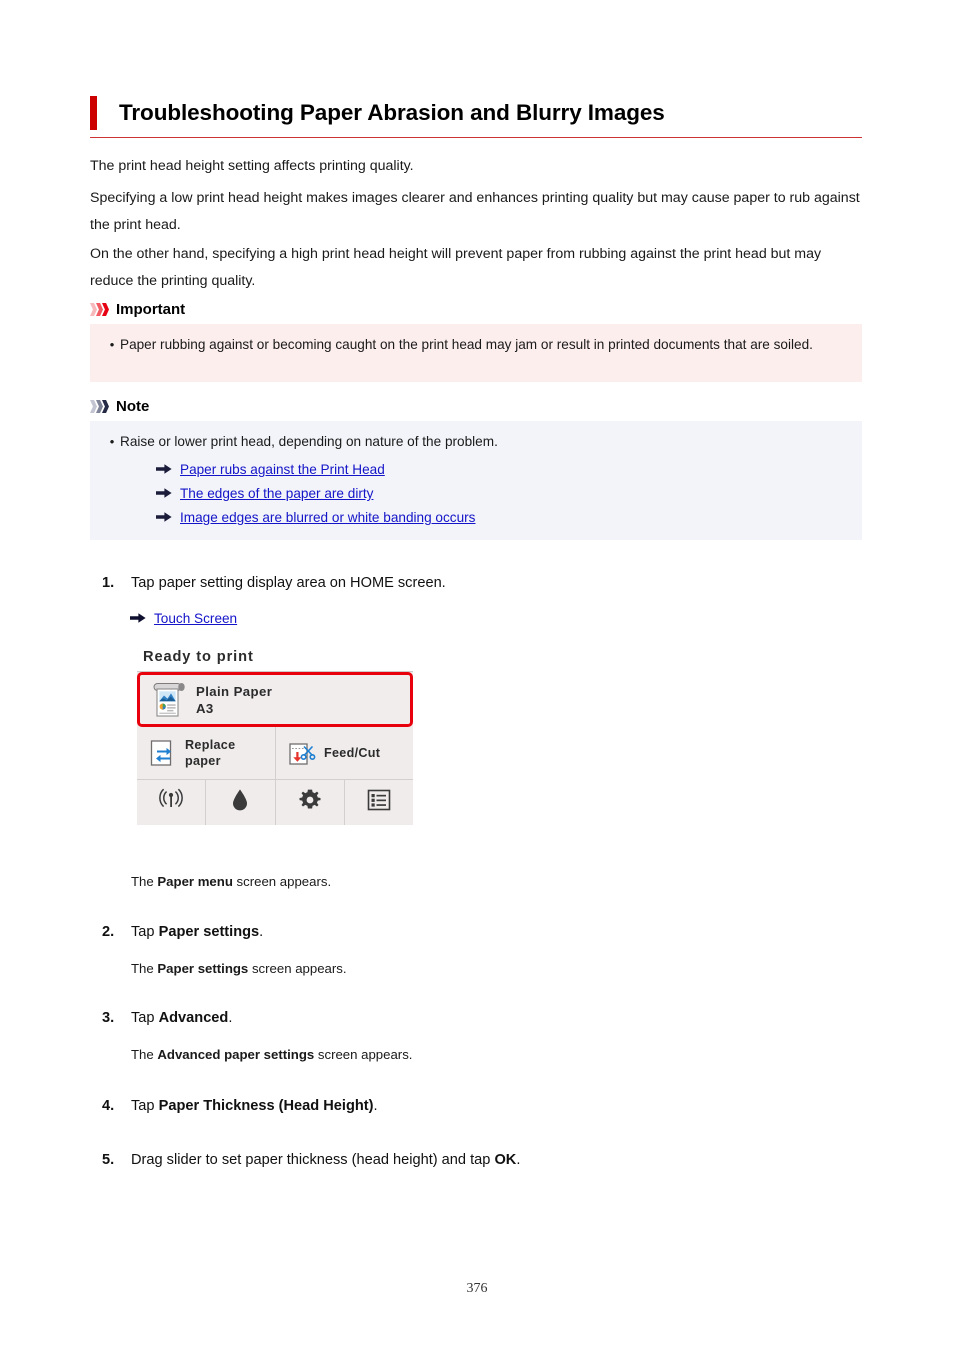 The width and height of the screenshot is (954, 1350). Describe the element at coordinates (234, 691) in the screenshot. I see `lcd-media-type: Plain Paper` at that location.